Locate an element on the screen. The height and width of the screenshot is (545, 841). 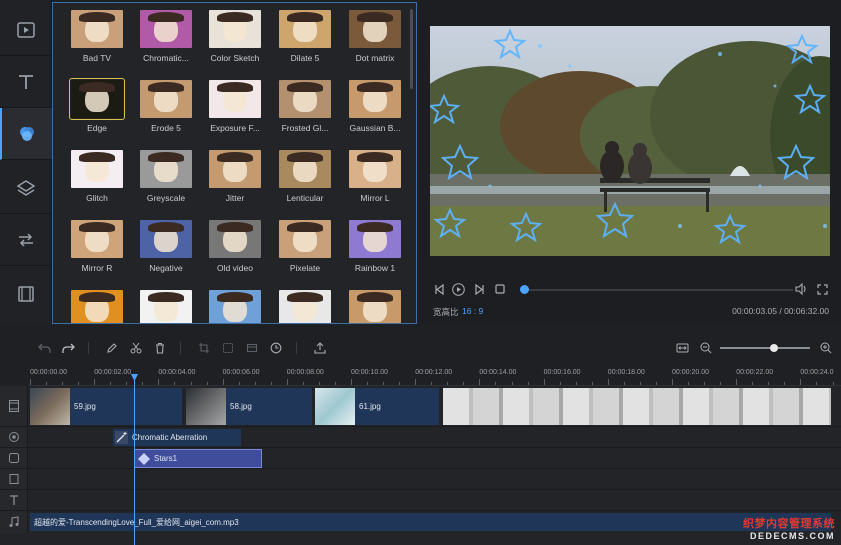
freeze-frame-button is located at coordinates (252, 348).